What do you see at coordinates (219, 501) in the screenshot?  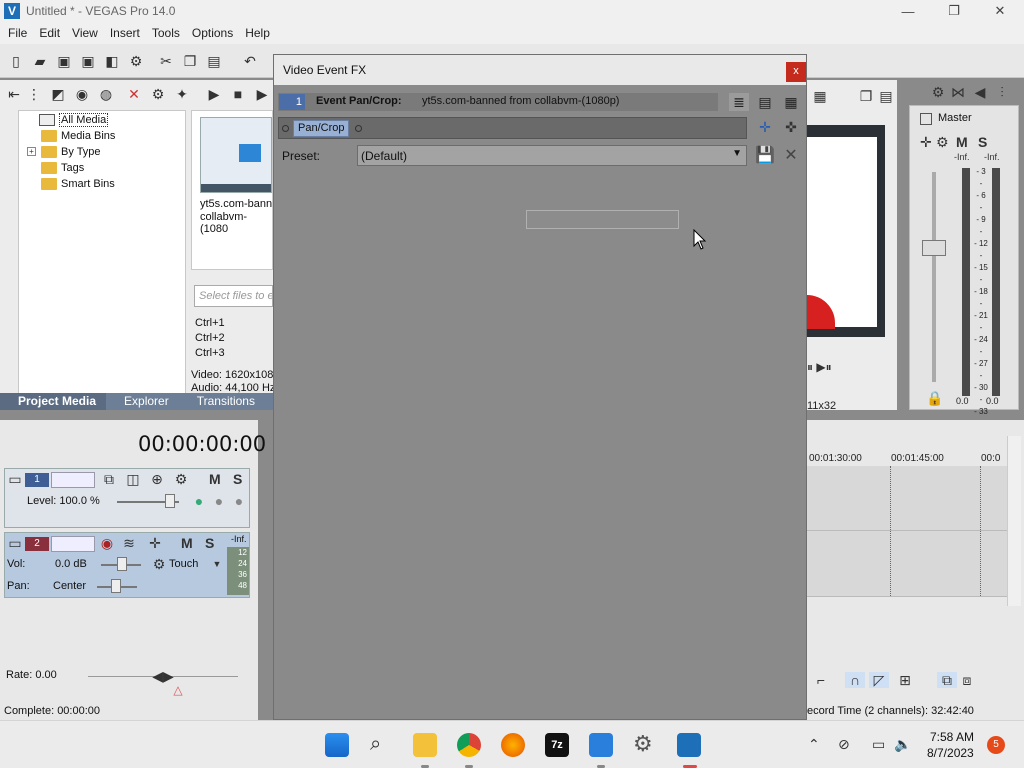 I see `composite-mode-icon-2: ●` at bounding box center [219, 501].